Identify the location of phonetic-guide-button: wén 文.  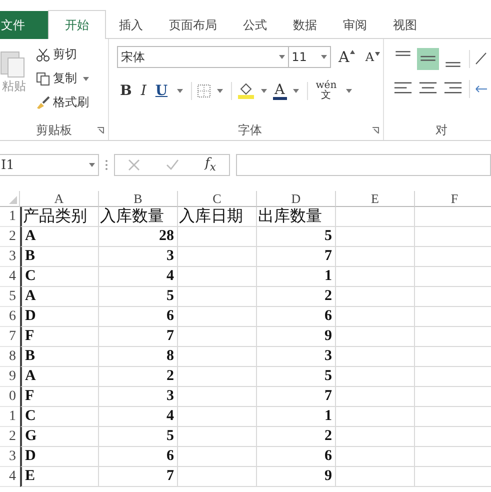
(326, 91).